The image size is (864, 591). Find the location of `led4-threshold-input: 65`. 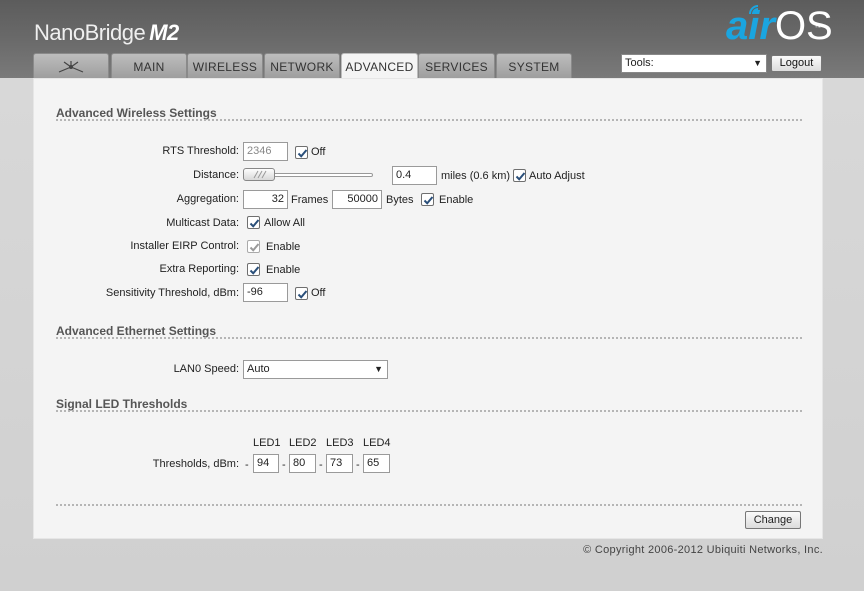

led4-threshold-input: 65 is located at coordinates (376, 463).